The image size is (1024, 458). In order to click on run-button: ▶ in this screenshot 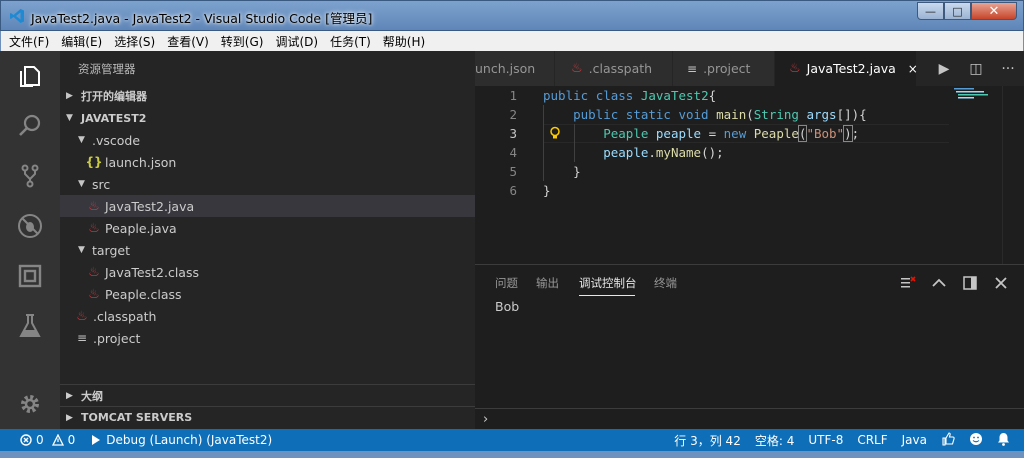, I will do `click(944, 68)`.